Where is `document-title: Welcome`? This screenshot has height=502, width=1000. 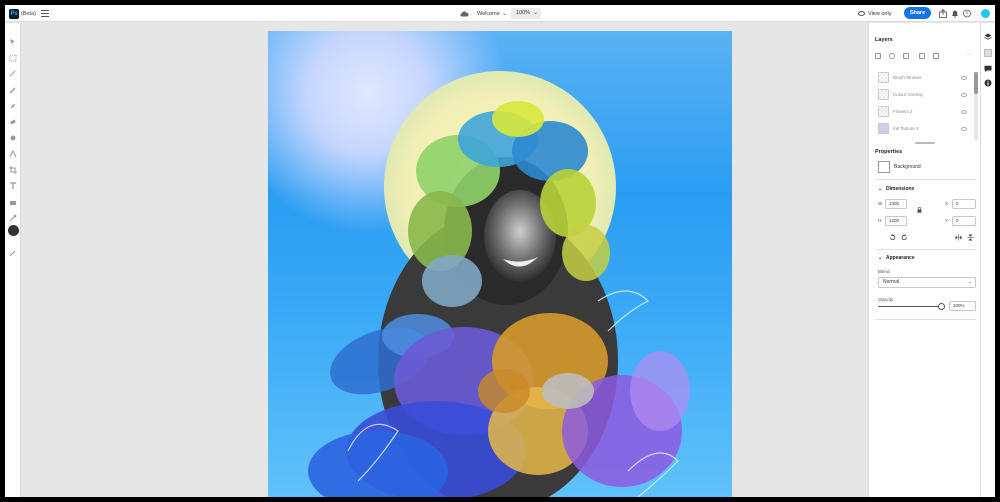 document-title: Welcome is located at coordinates (488, 14).